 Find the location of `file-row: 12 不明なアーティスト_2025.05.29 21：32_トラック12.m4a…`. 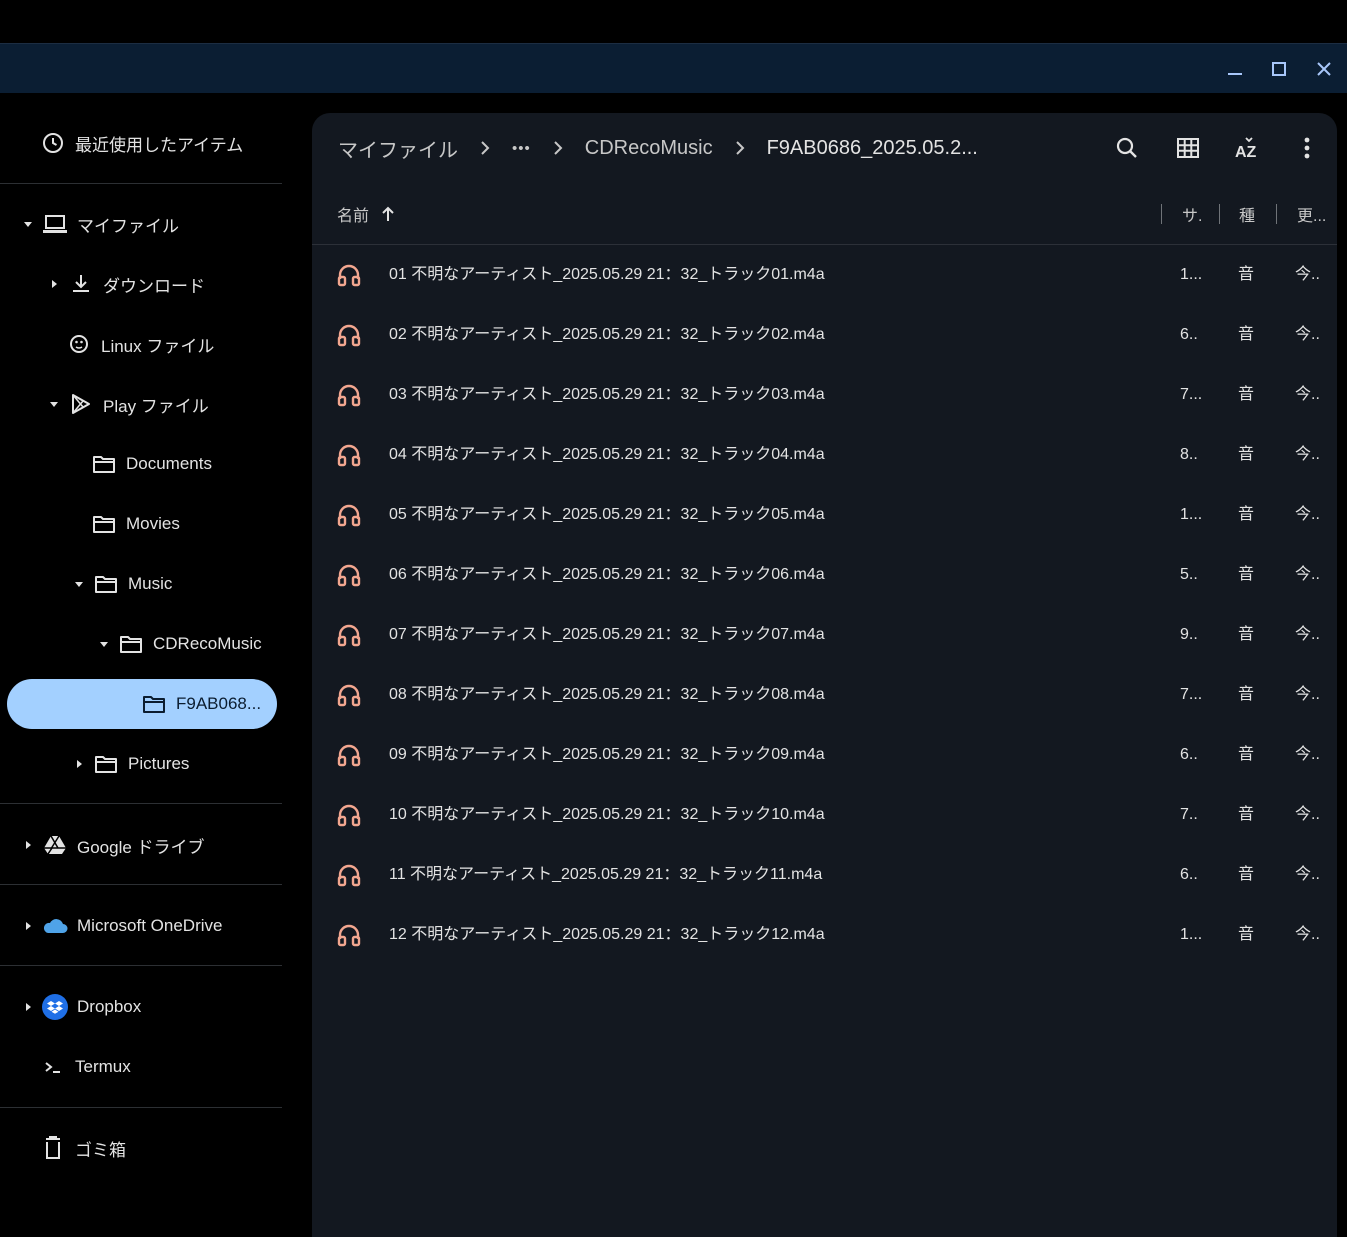

file-row: 12 不明なアーティスト_2025.05.29 21：32_トラック12.m4a… is located at coordinates (824, 935).